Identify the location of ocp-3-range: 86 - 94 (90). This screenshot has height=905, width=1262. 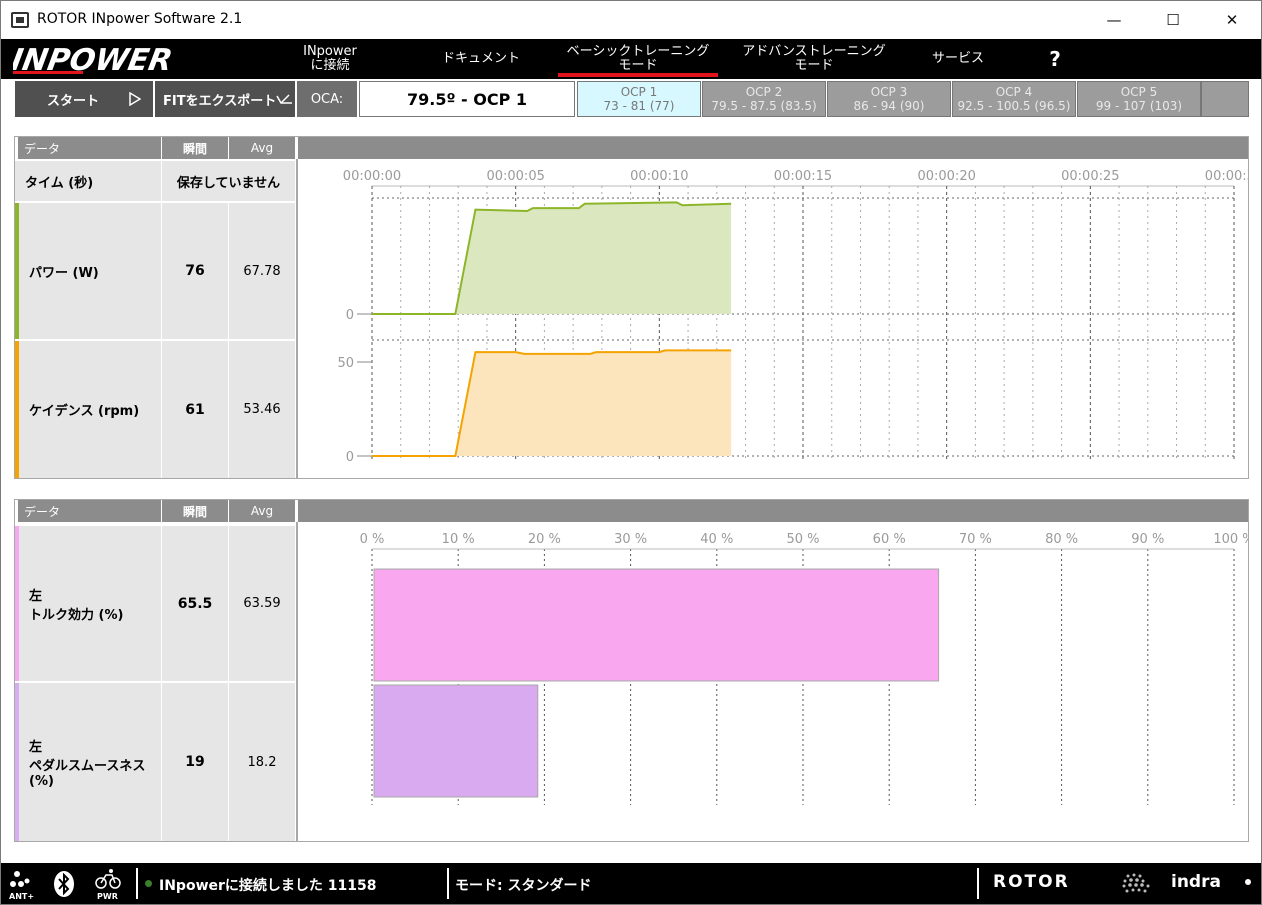
(889, 106).